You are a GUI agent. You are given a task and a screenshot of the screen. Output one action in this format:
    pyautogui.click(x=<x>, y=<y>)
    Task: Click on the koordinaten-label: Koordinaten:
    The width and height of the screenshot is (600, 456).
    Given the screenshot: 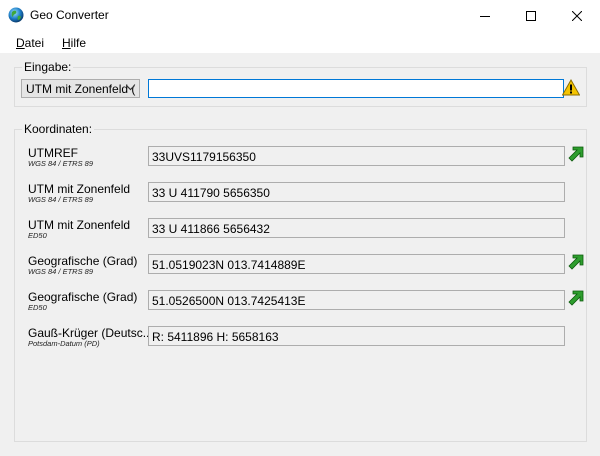 What is the action you would take?
    pyautogui.click(x=58, y=129)
    